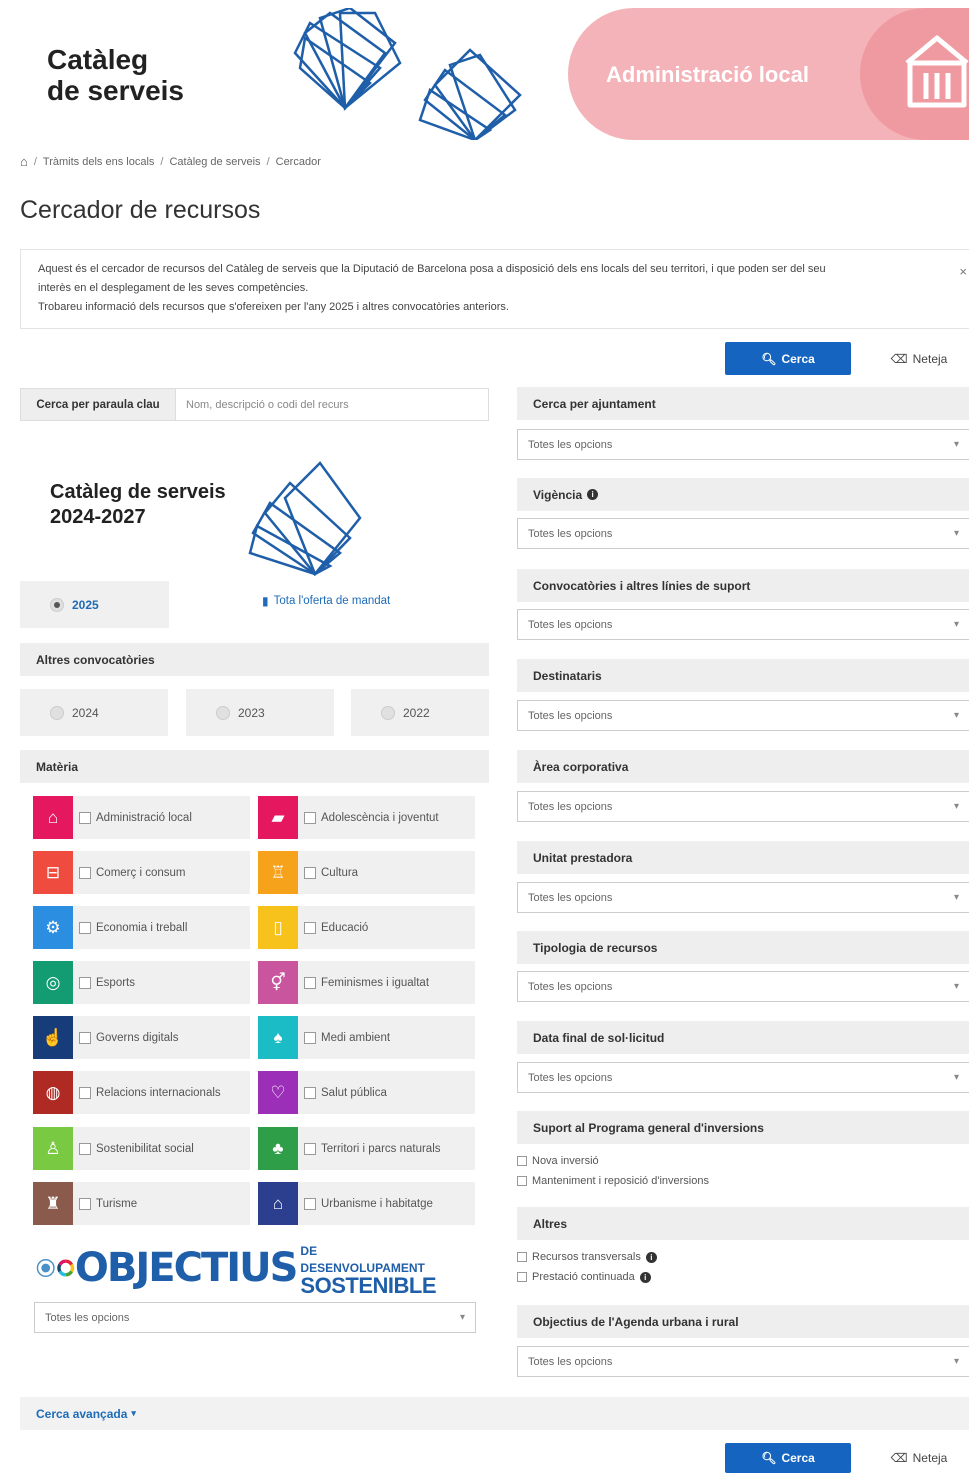  Describe the element at coordinates (158, 1092) in the screenshot. I see `materia-label: Relacions internacionals` at that location.